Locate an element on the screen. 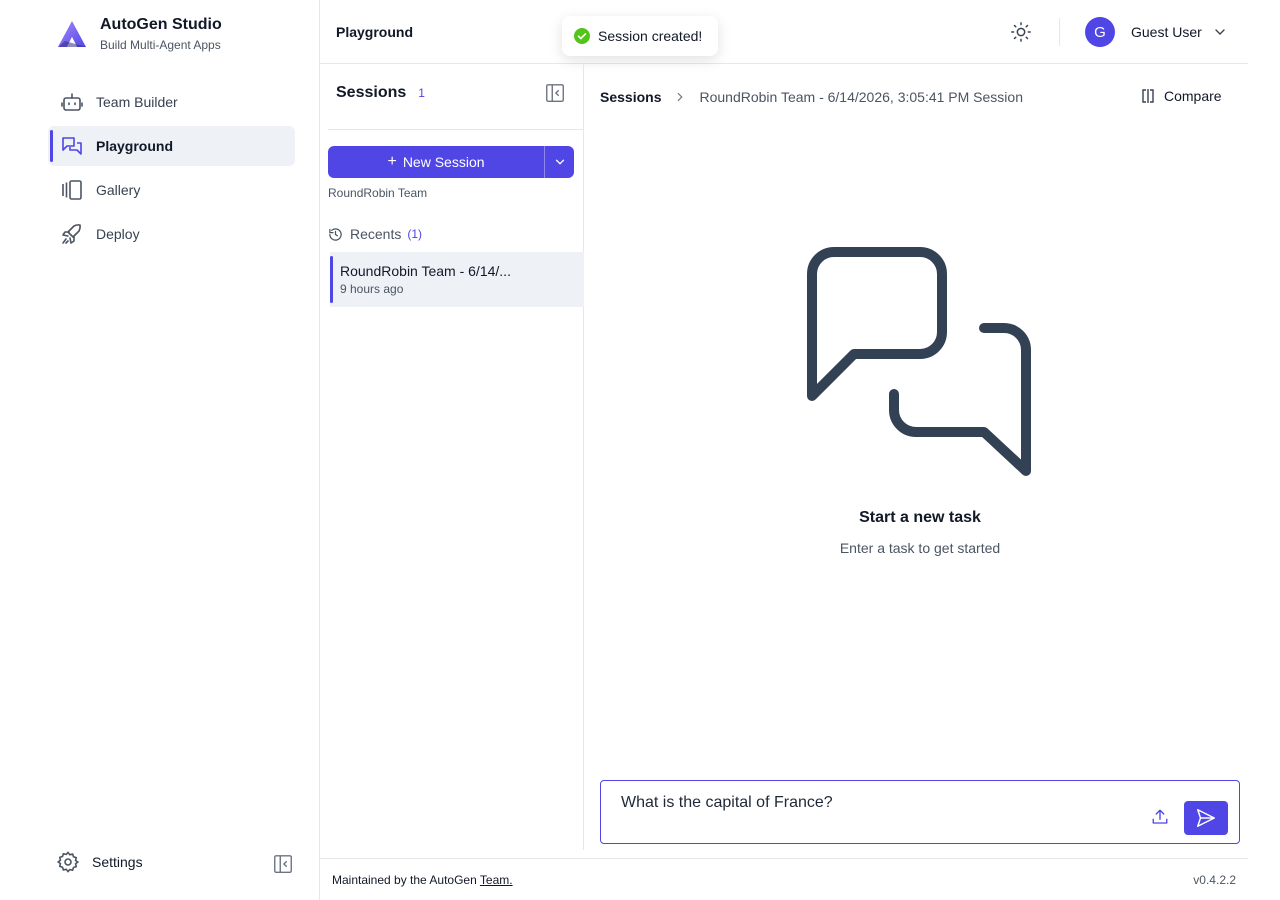  footer-team-link: Team. is located at coordinates (496, 880).